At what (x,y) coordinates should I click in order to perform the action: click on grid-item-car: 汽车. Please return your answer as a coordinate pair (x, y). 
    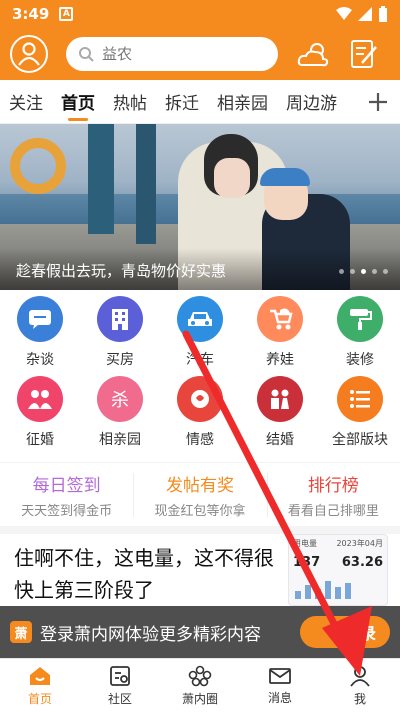
    Looking at the image, I should click on (200, 335).